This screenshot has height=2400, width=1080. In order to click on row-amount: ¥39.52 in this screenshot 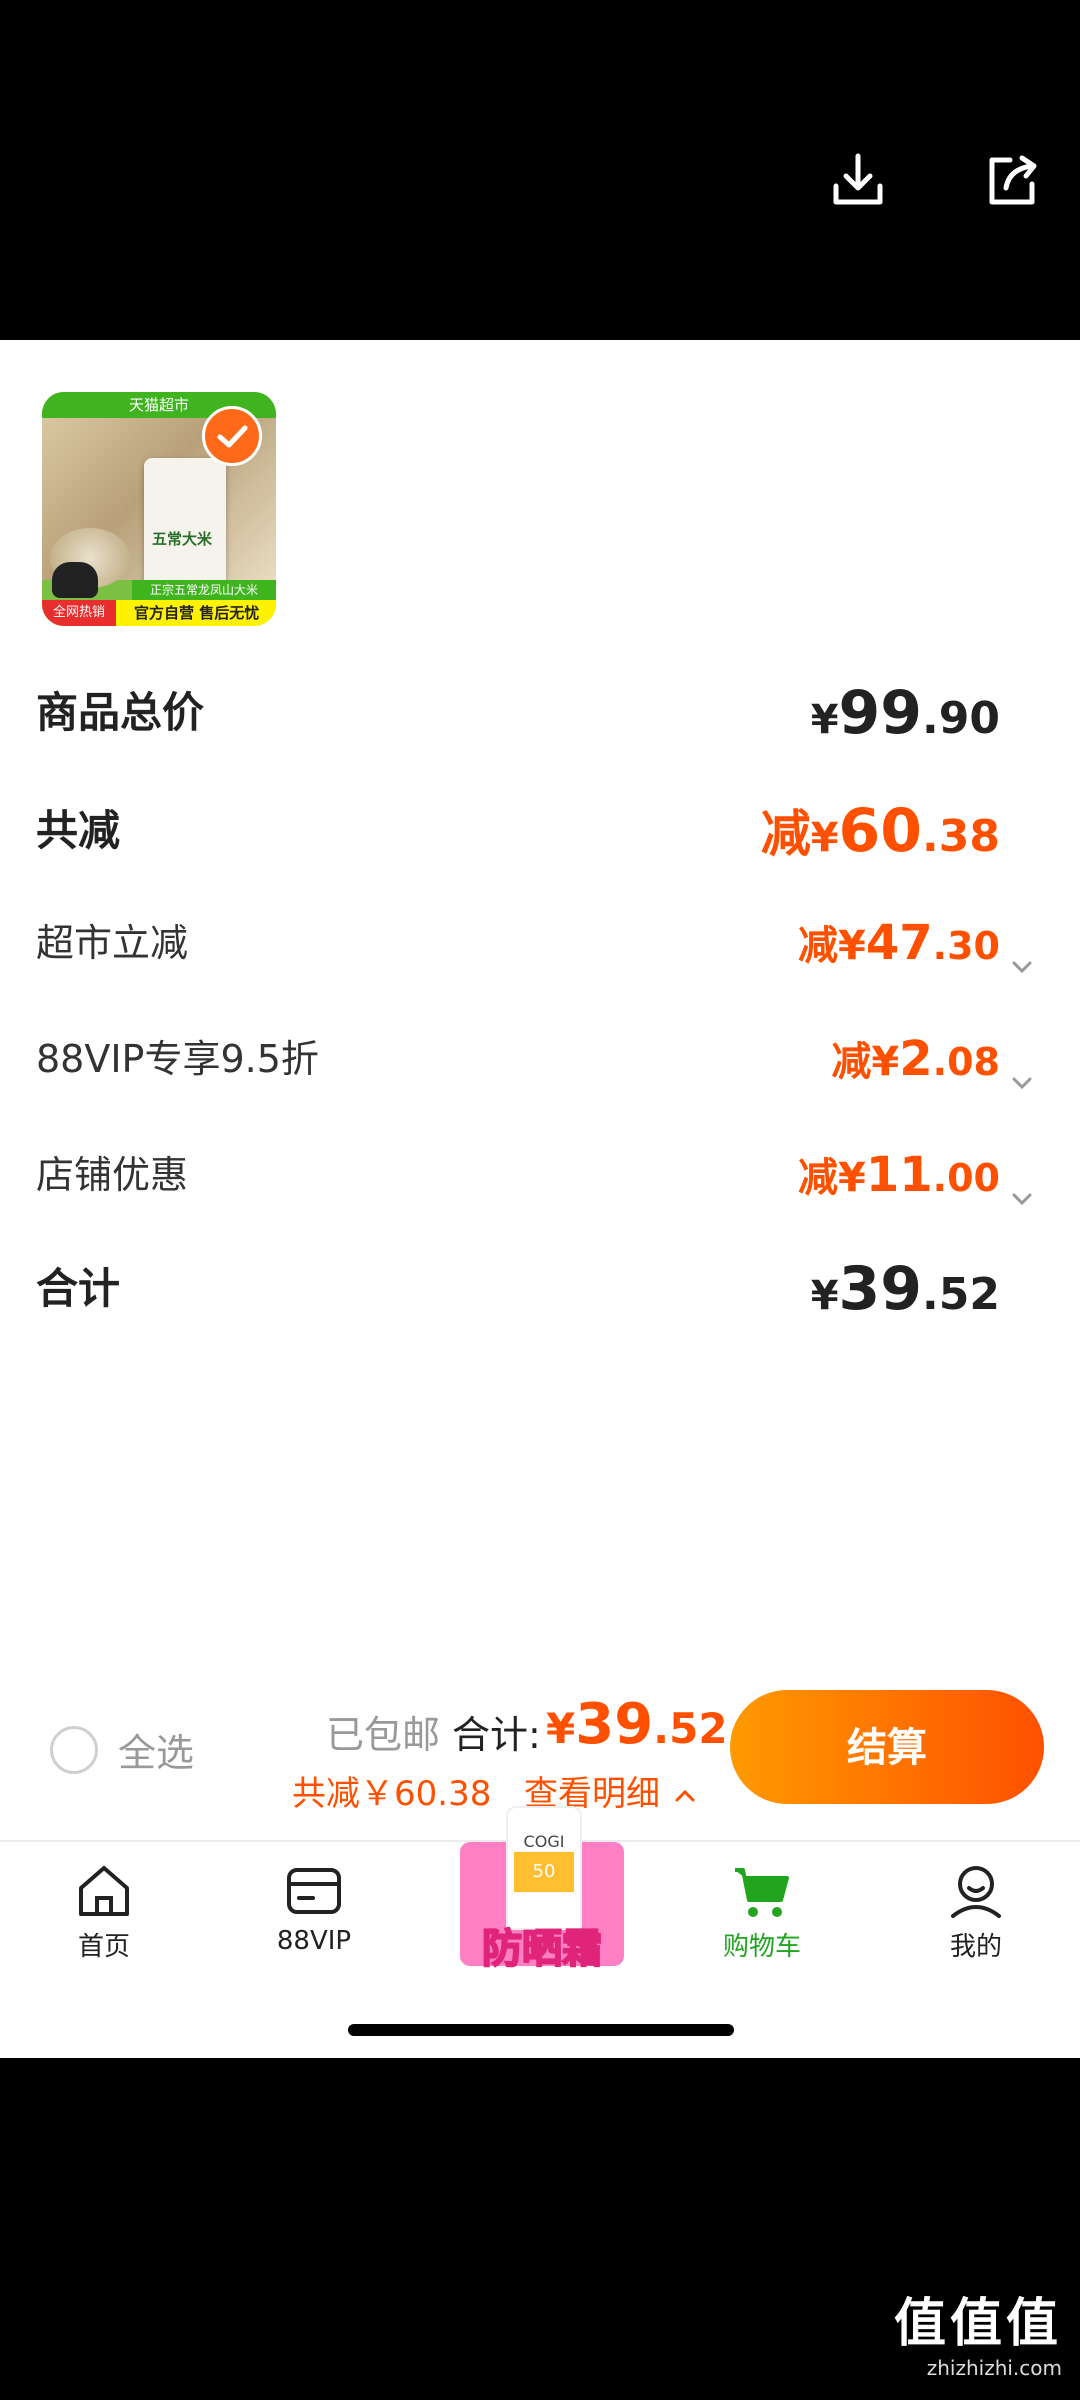, I will do `click(905, 1296)`.